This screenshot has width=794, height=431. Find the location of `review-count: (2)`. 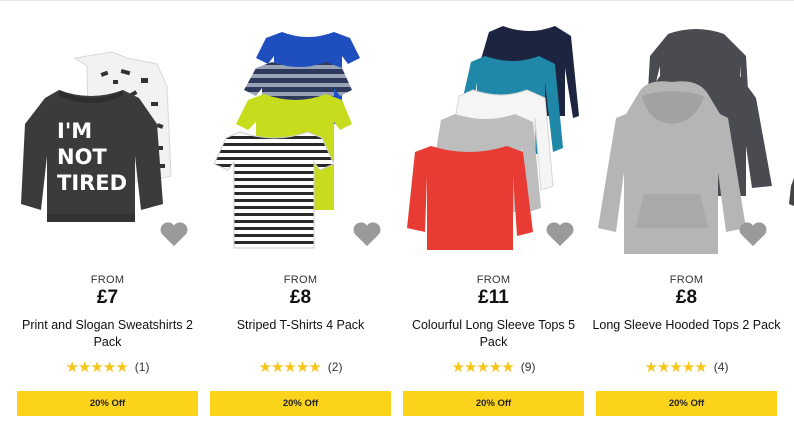

review-count: (2) is located at coordinates (335, 367).